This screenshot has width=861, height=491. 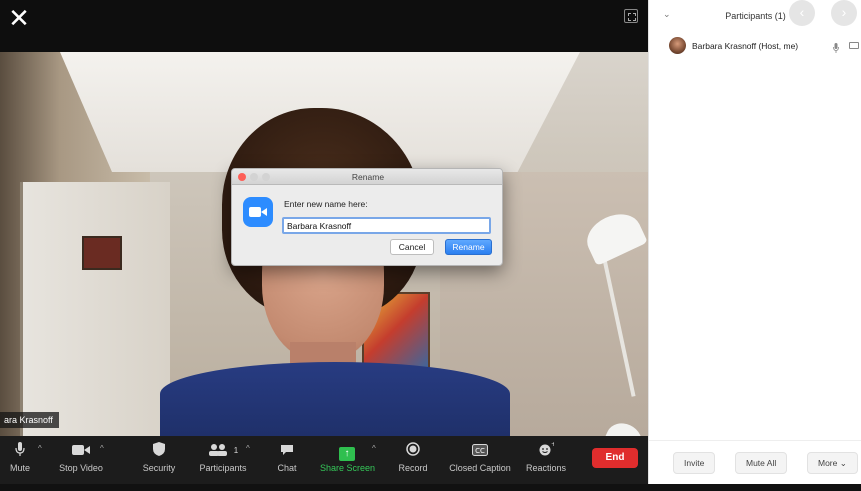 What do you see at coordinates (223, 468) in the screenshot?
I see `participants-label: Participants` at bounding box center [223, 468].